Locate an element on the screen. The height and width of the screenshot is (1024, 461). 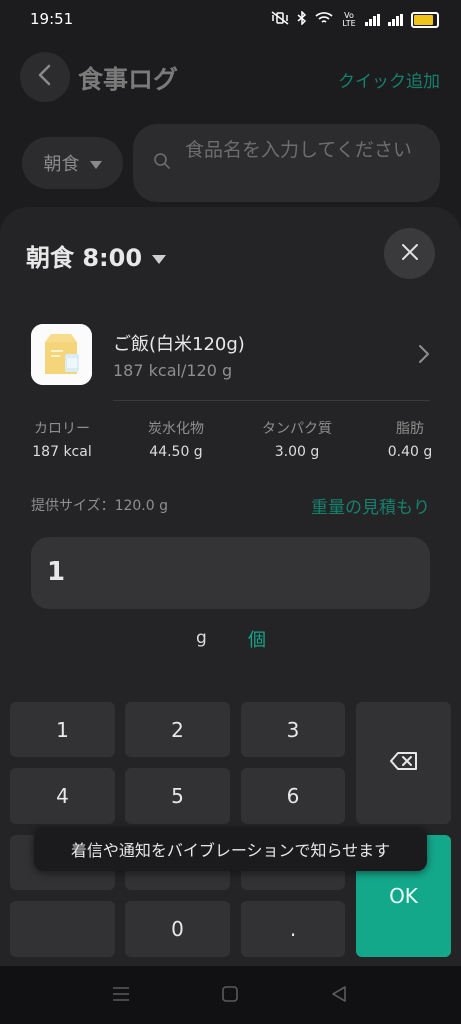
key-blank is located at coordinates (62, 929).